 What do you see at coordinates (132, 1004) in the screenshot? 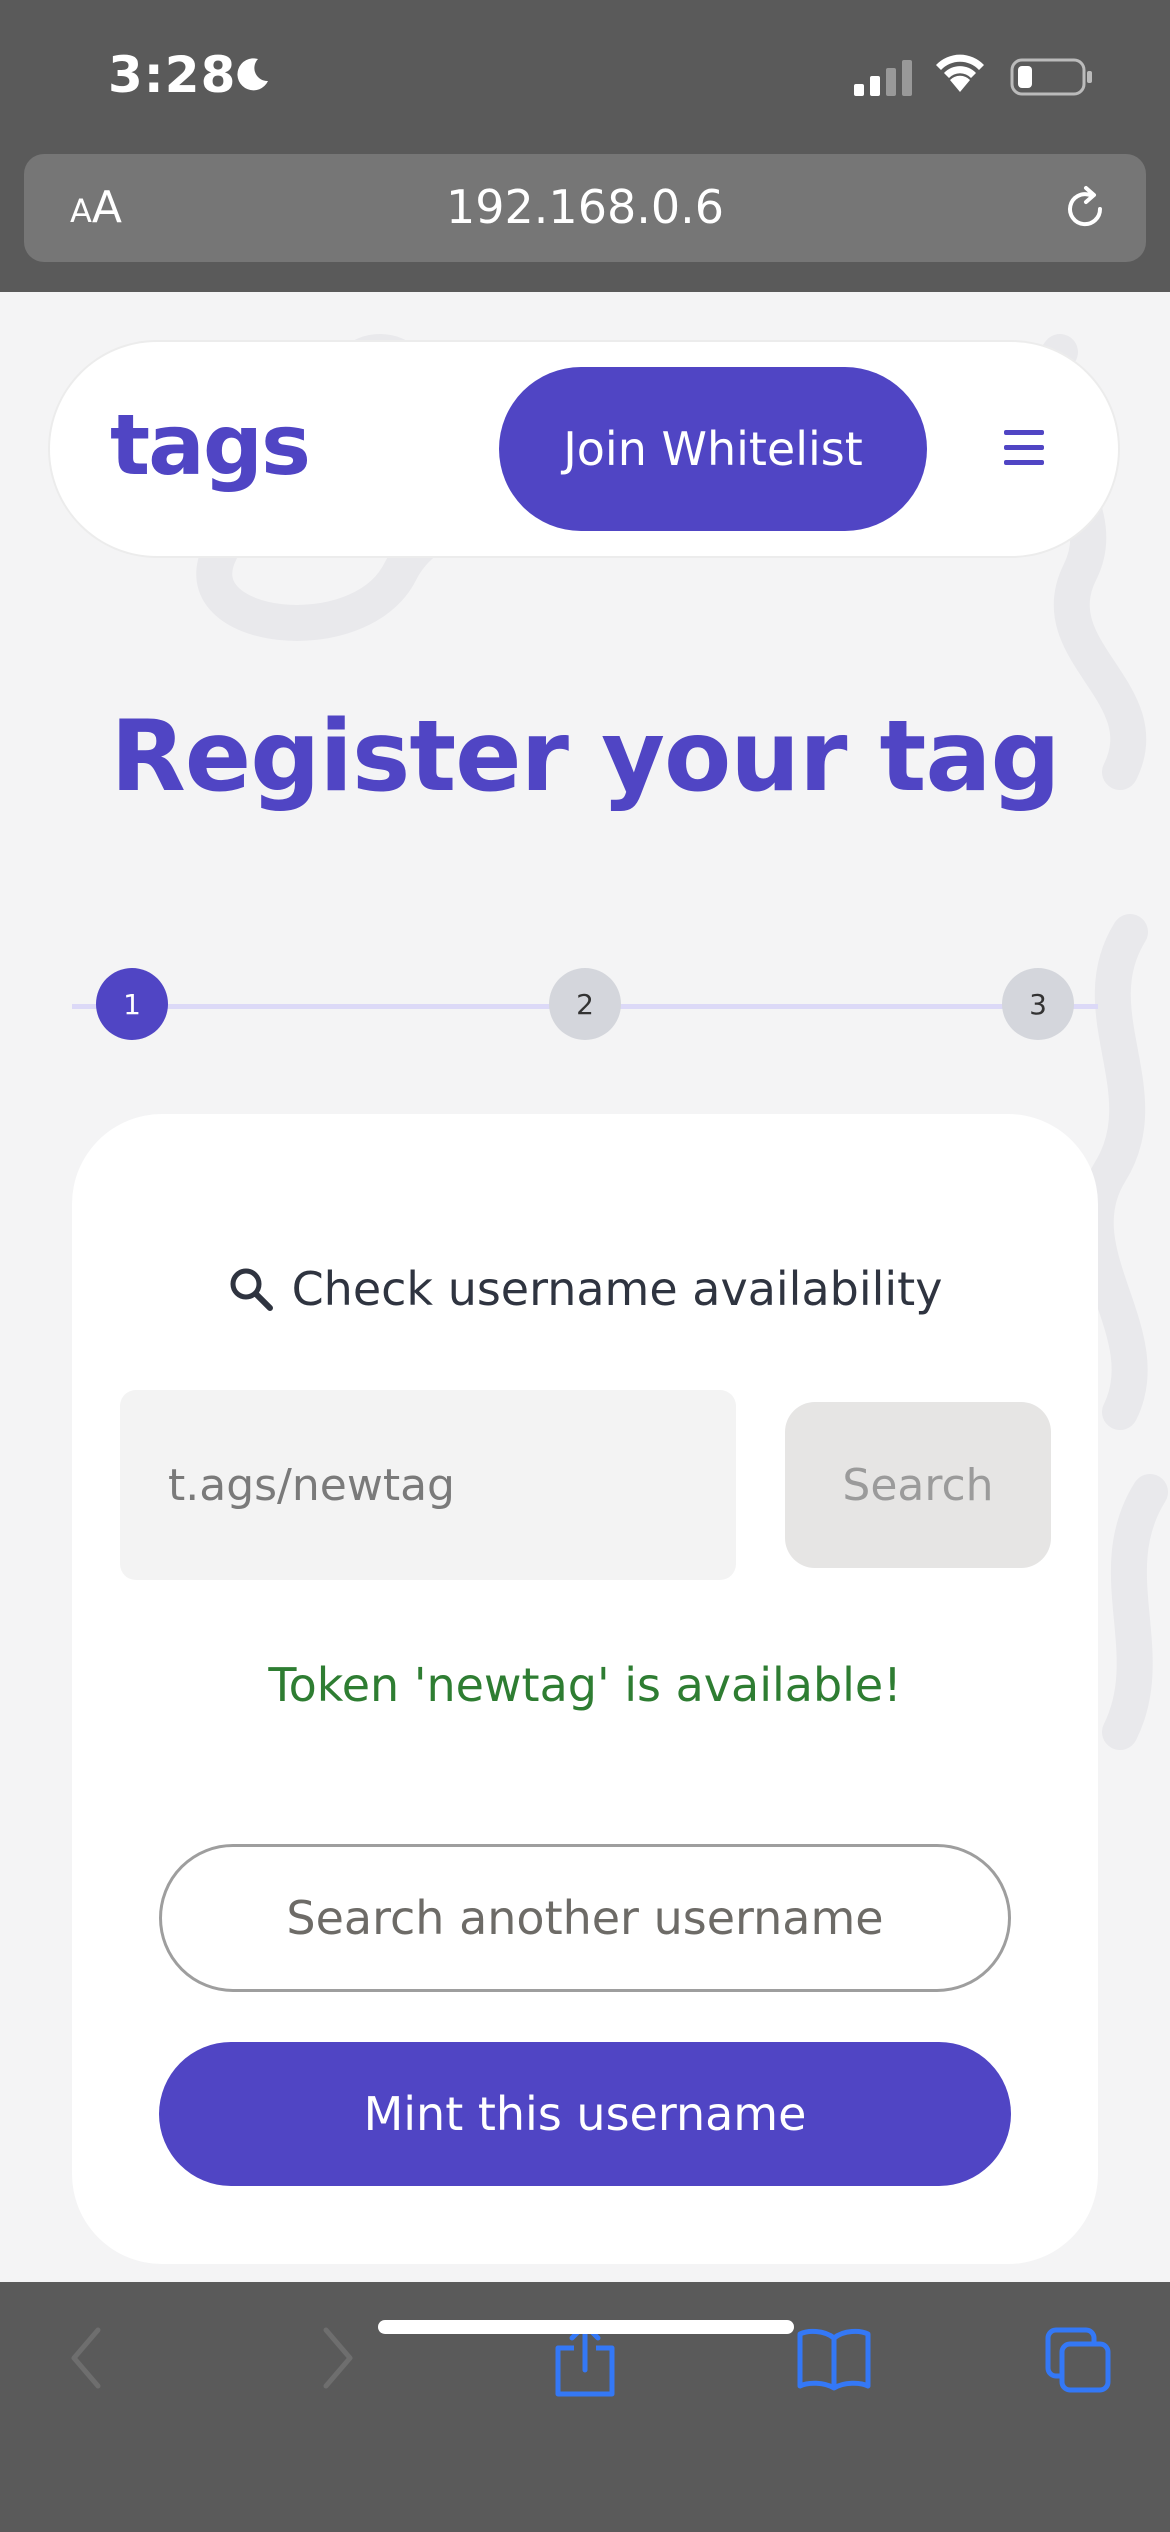
I see `step-1: 1` at bounding box center [132, 1004].